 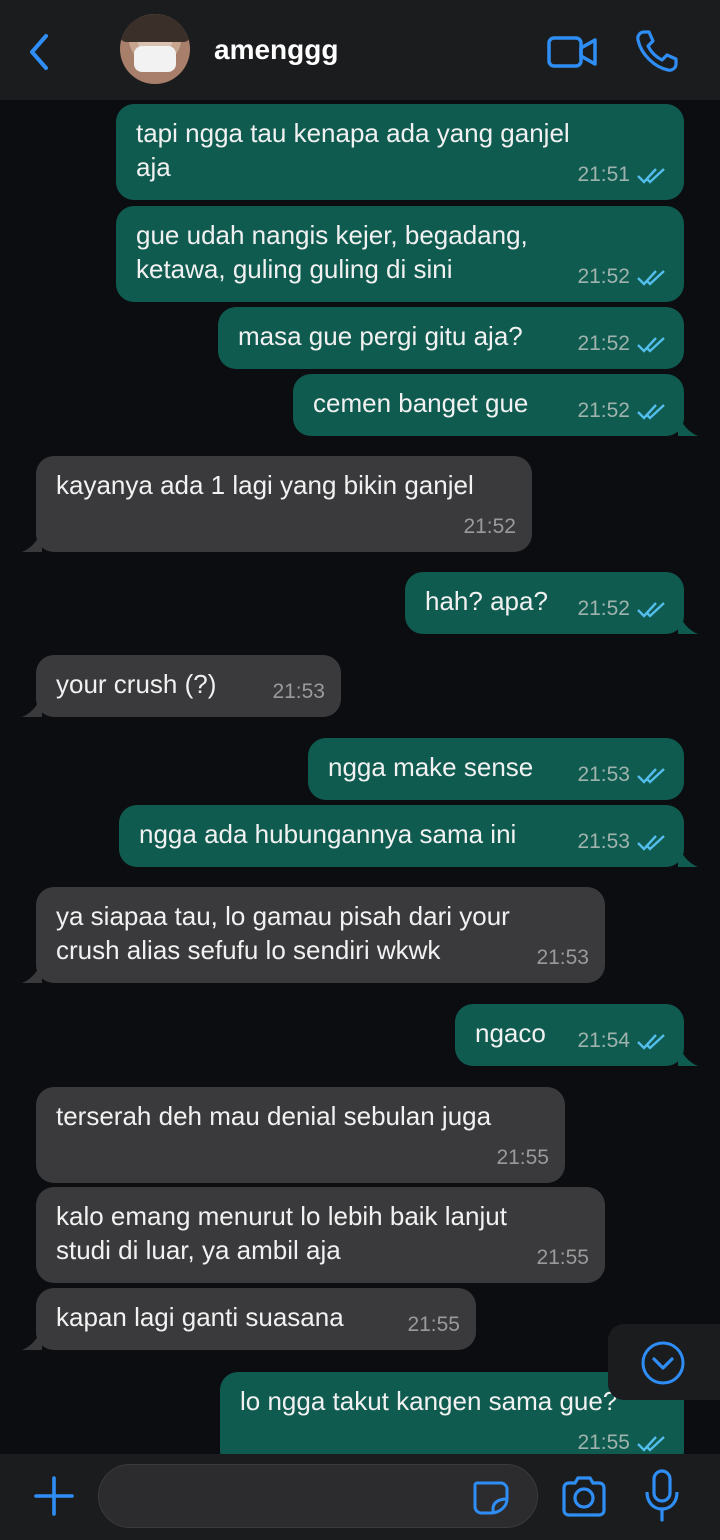 I want to click on message-input, so click(x=289, y=1497).